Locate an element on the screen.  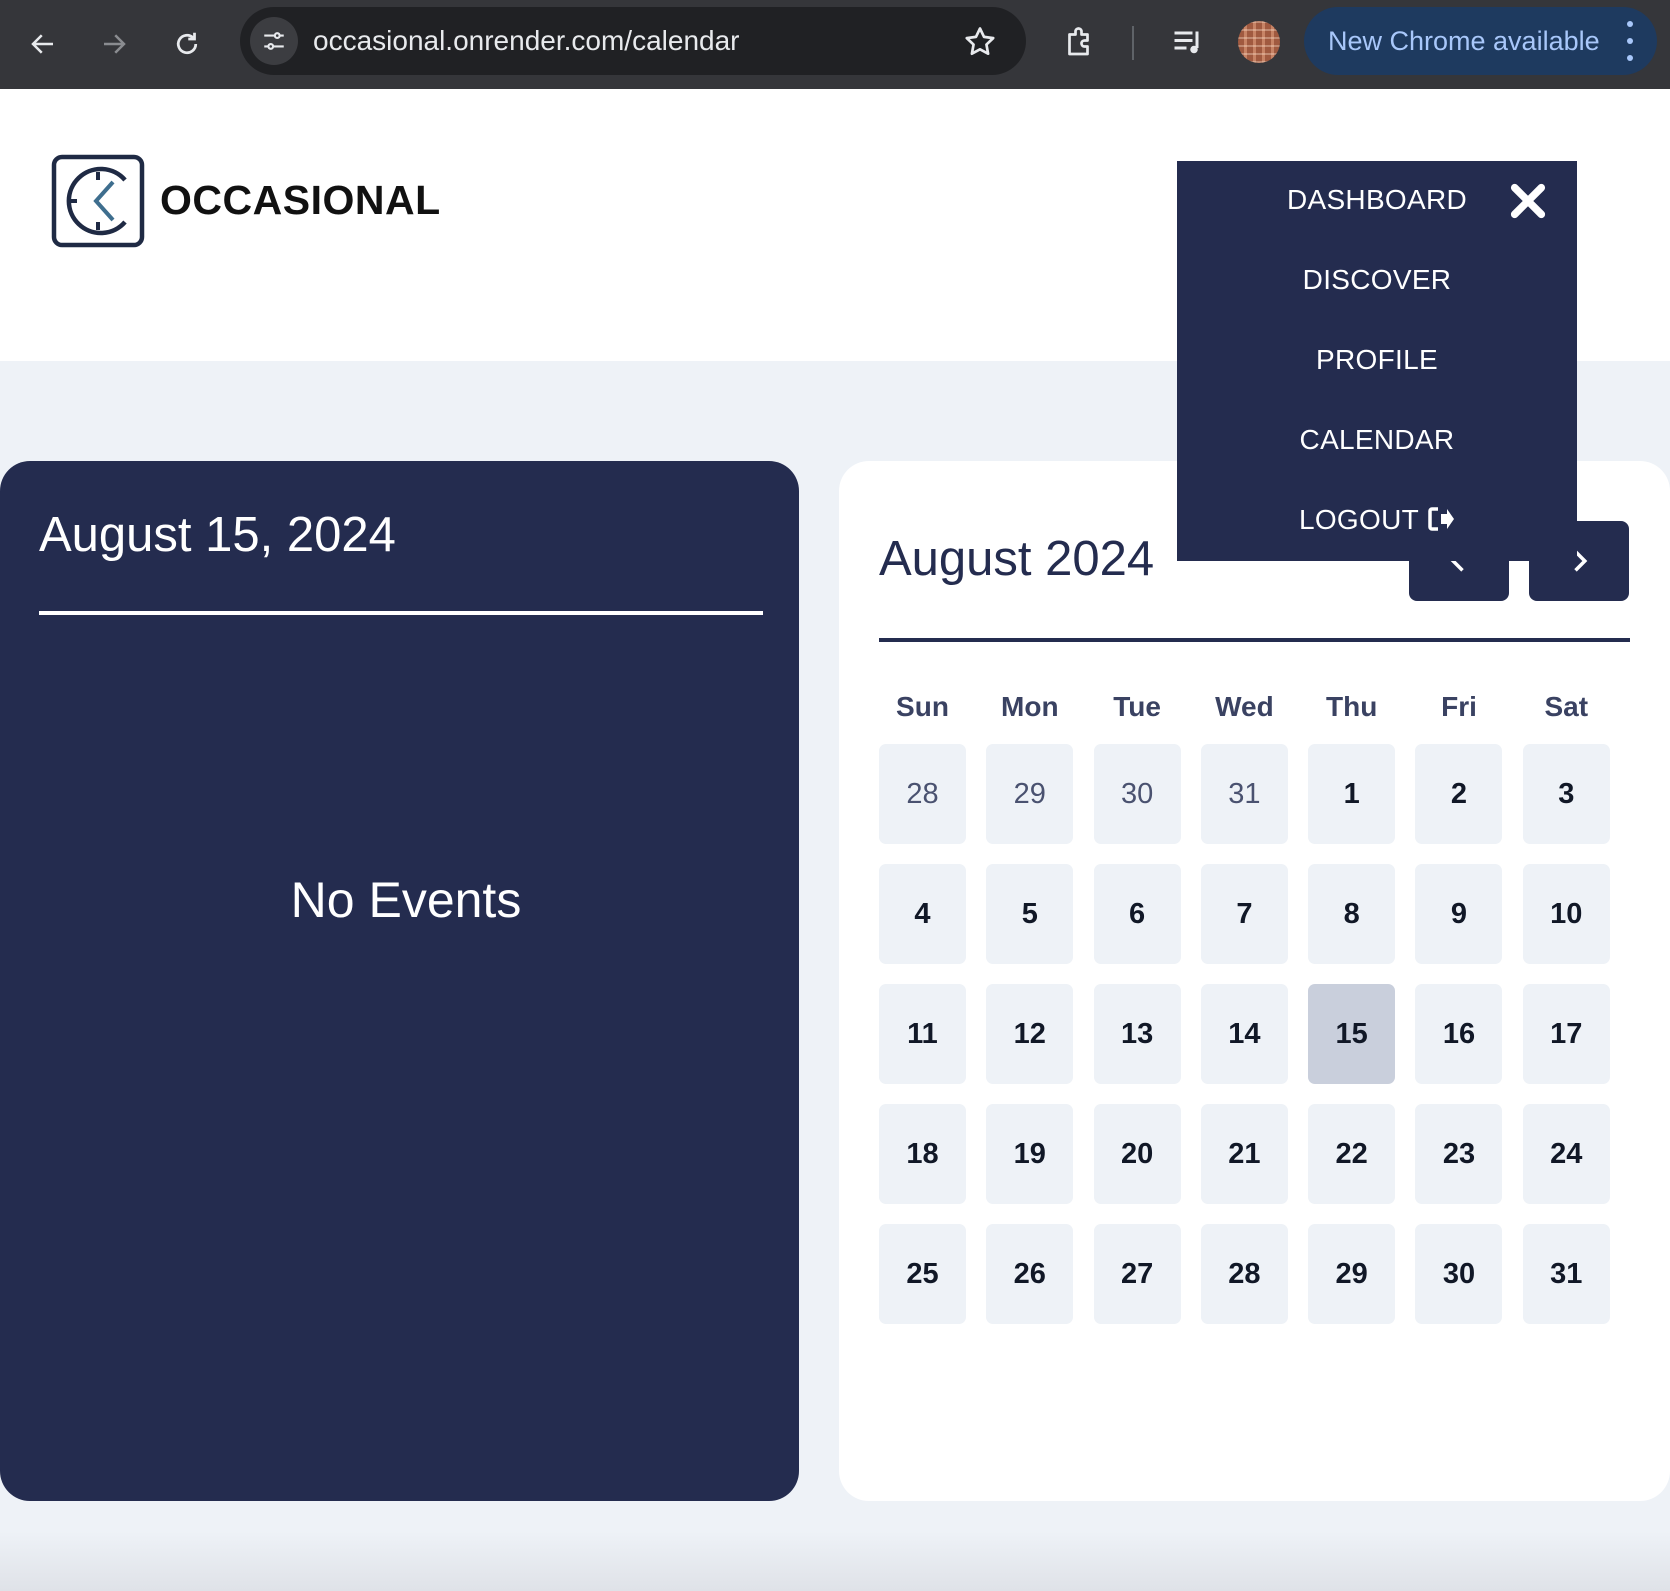
update-label: New Chrome available is located at coordinates (1464, 40).